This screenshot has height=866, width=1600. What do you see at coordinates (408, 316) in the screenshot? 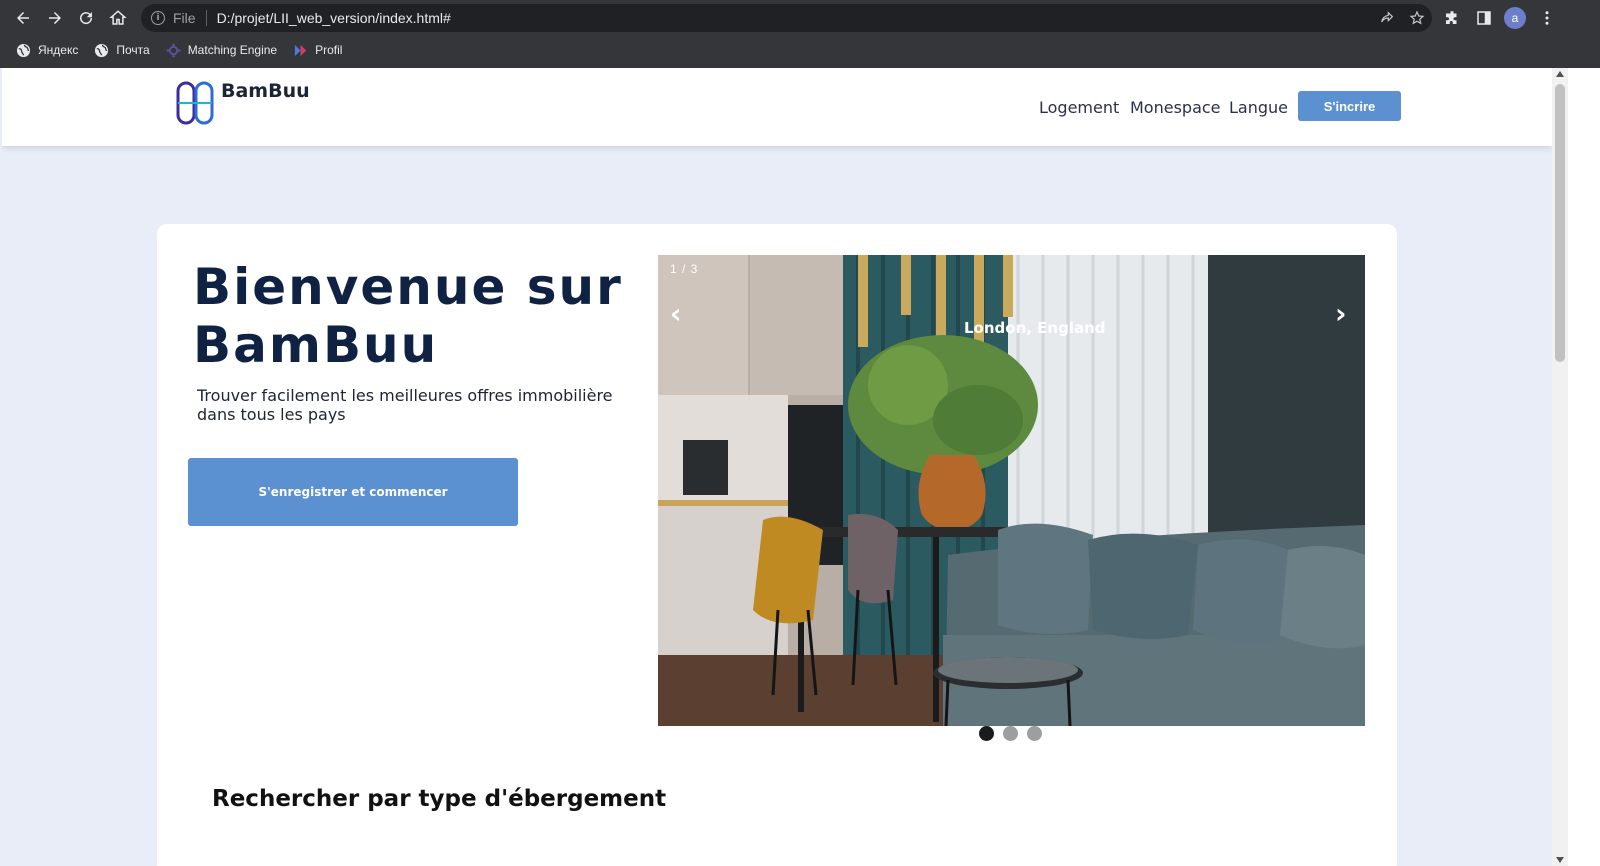
I see `hero-title: Bienvenue sur BamBuu` at bounding box center [408, 316].